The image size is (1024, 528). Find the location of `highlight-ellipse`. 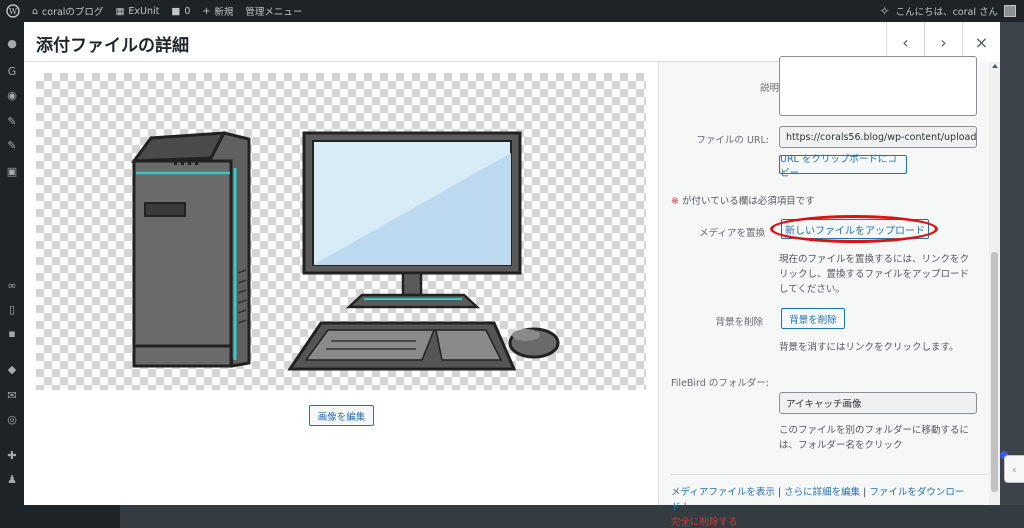

highlight-ellipse is located at coordinates (854, 229).